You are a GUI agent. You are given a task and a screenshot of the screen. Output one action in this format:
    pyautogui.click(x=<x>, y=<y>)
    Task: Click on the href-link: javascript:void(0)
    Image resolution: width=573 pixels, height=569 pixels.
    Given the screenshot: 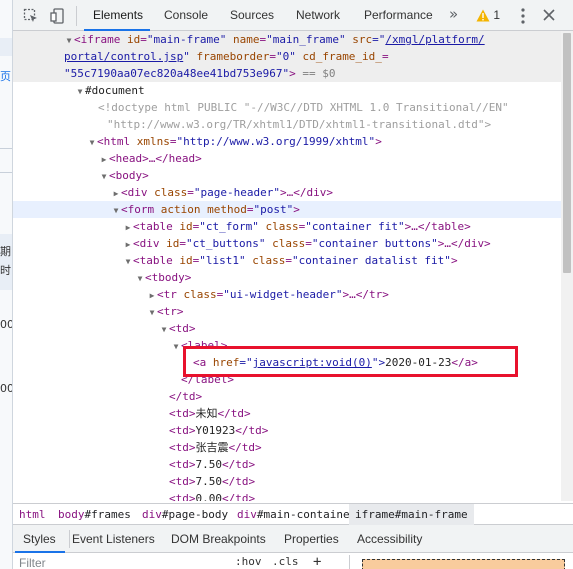 What is the action you would take?
    pyautogui.click(x=312, y=362)
    